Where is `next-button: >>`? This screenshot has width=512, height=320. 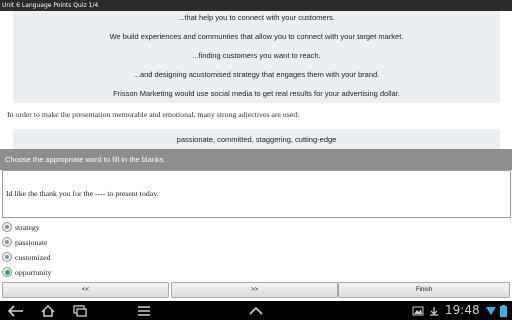
next-button: >> is located at coordinates (254, 290).